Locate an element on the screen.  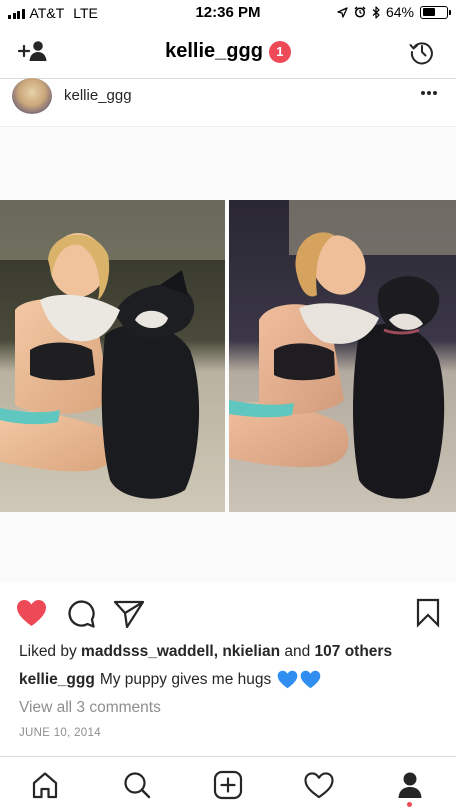
page-title: kellie_ggg is located at coordinates (214, 51).